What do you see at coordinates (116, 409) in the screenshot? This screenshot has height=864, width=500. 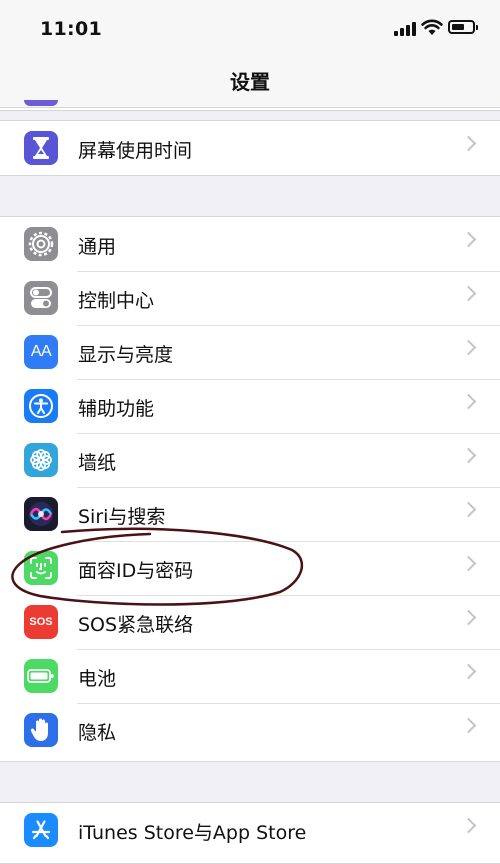 I see `row-label: 辅助功能` at bounding box center [116, 409].